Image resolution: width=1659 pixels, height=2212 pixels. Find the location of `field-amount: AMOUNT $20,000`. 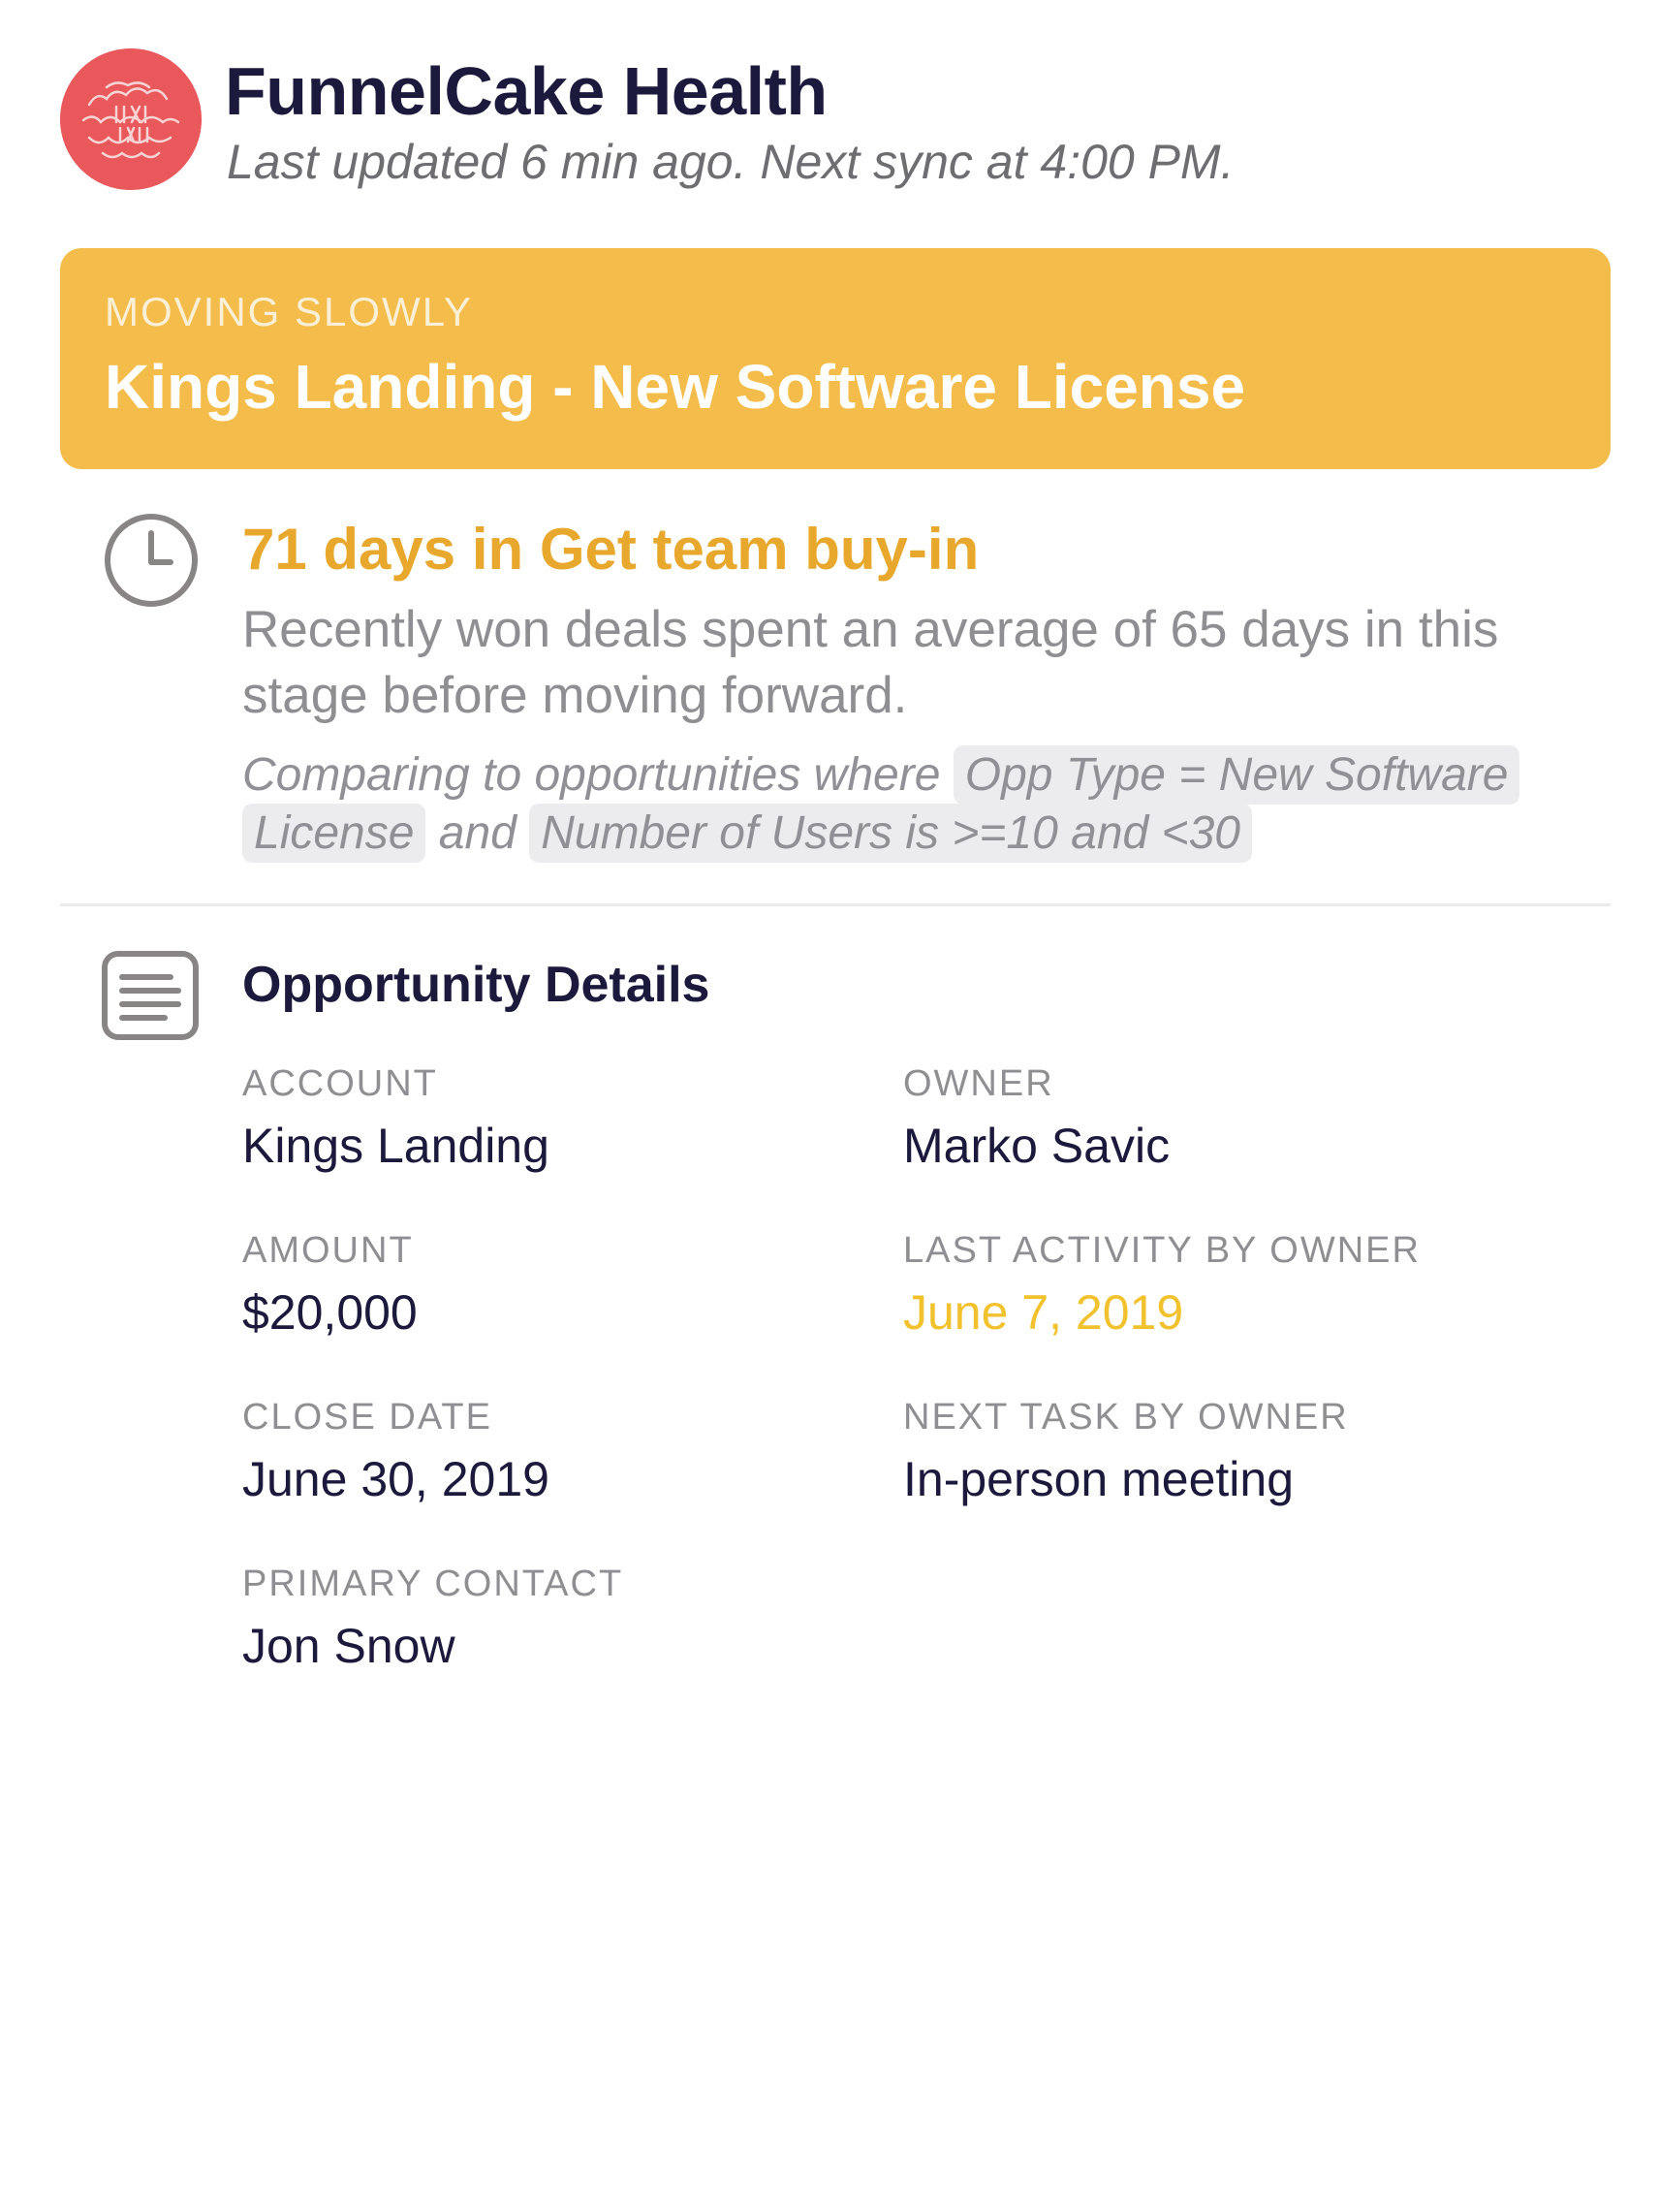

field-amount: AMOUNT $20,000 is located at coordinates (542, 1284).